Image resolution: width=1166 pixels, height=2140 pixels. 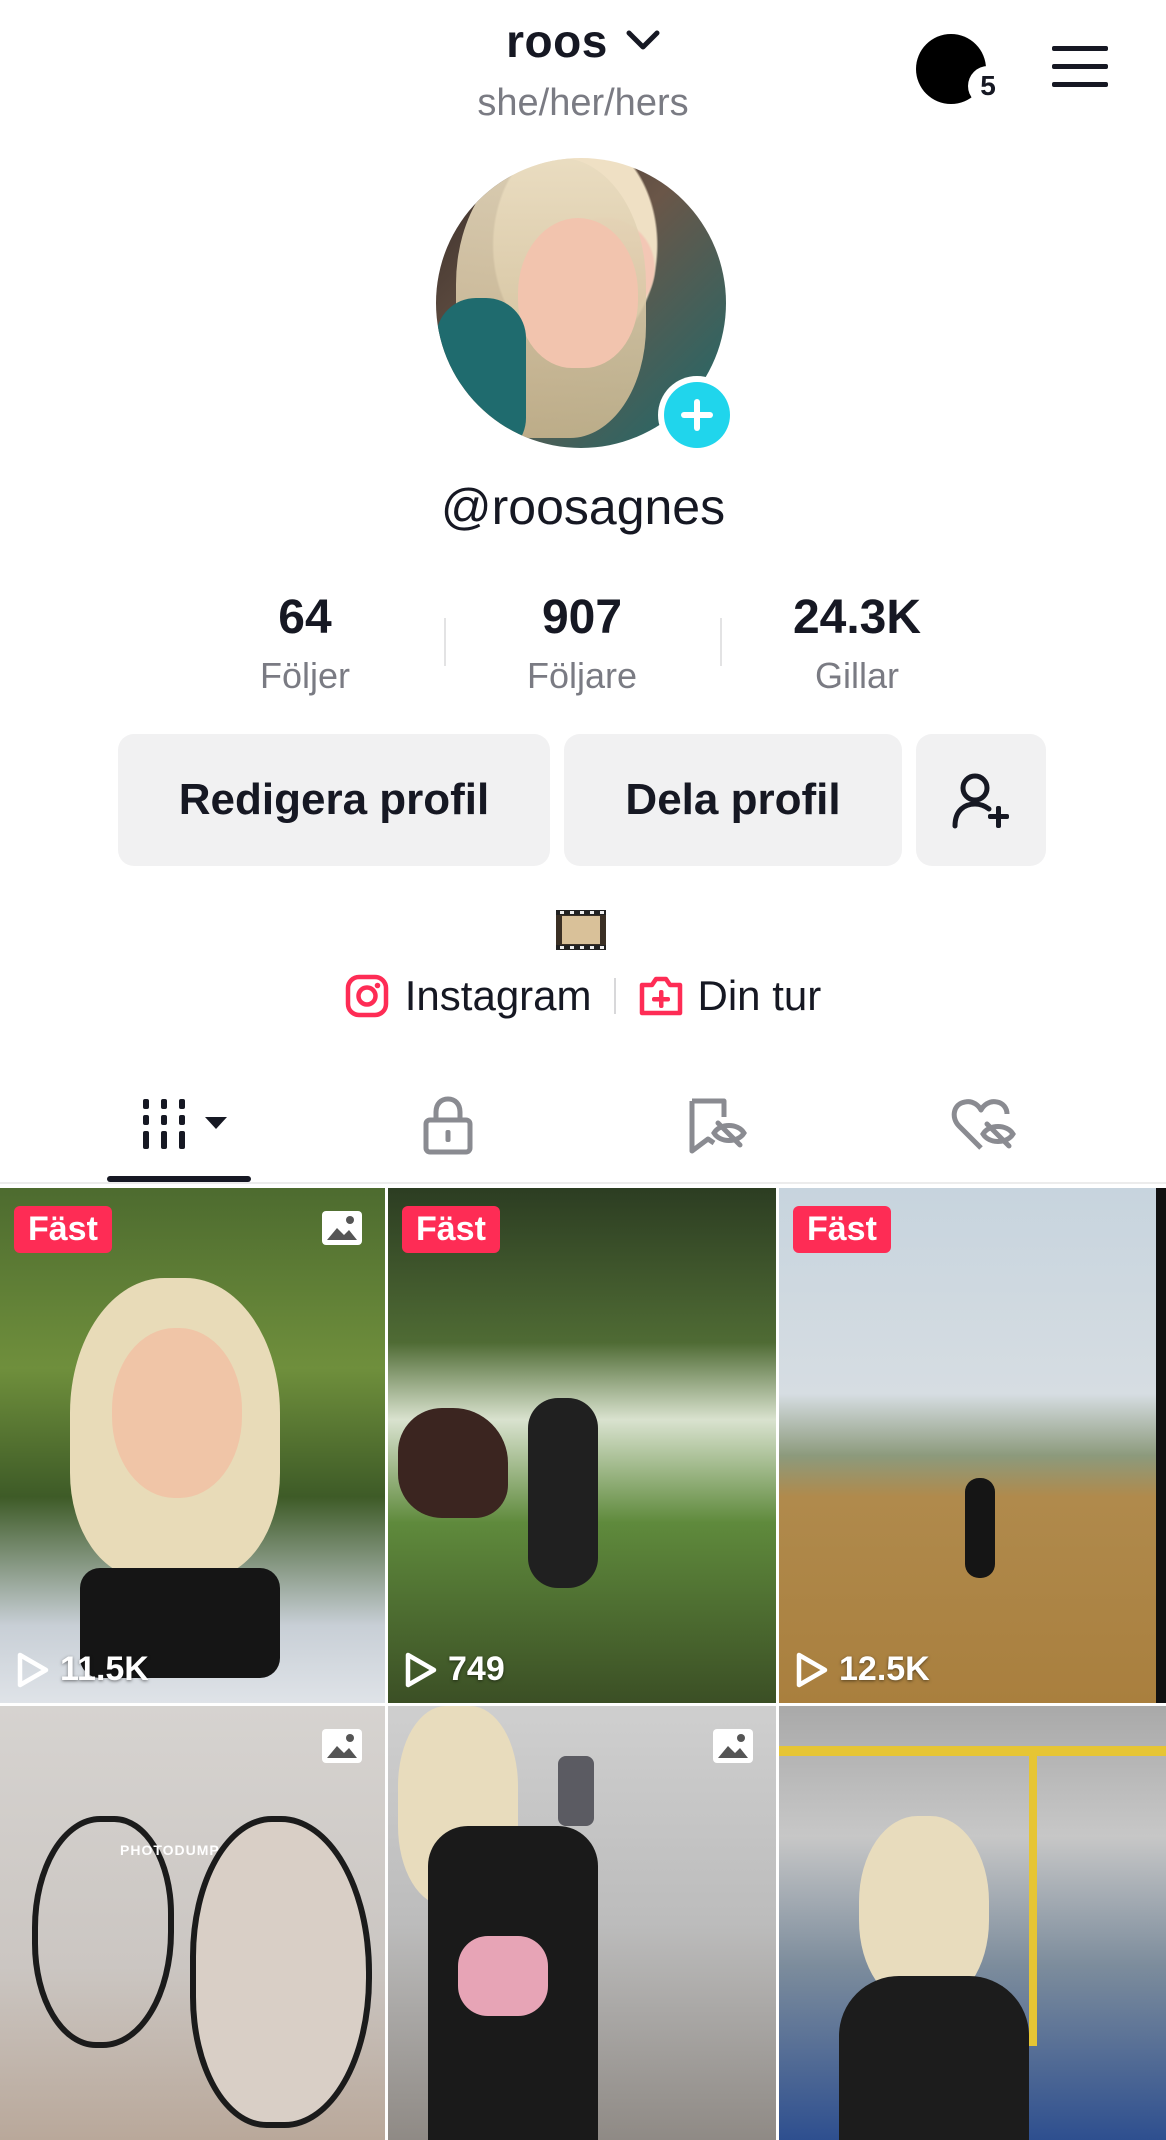 I want to click on saved-hidden-icon, so click(x=718, y=1126).